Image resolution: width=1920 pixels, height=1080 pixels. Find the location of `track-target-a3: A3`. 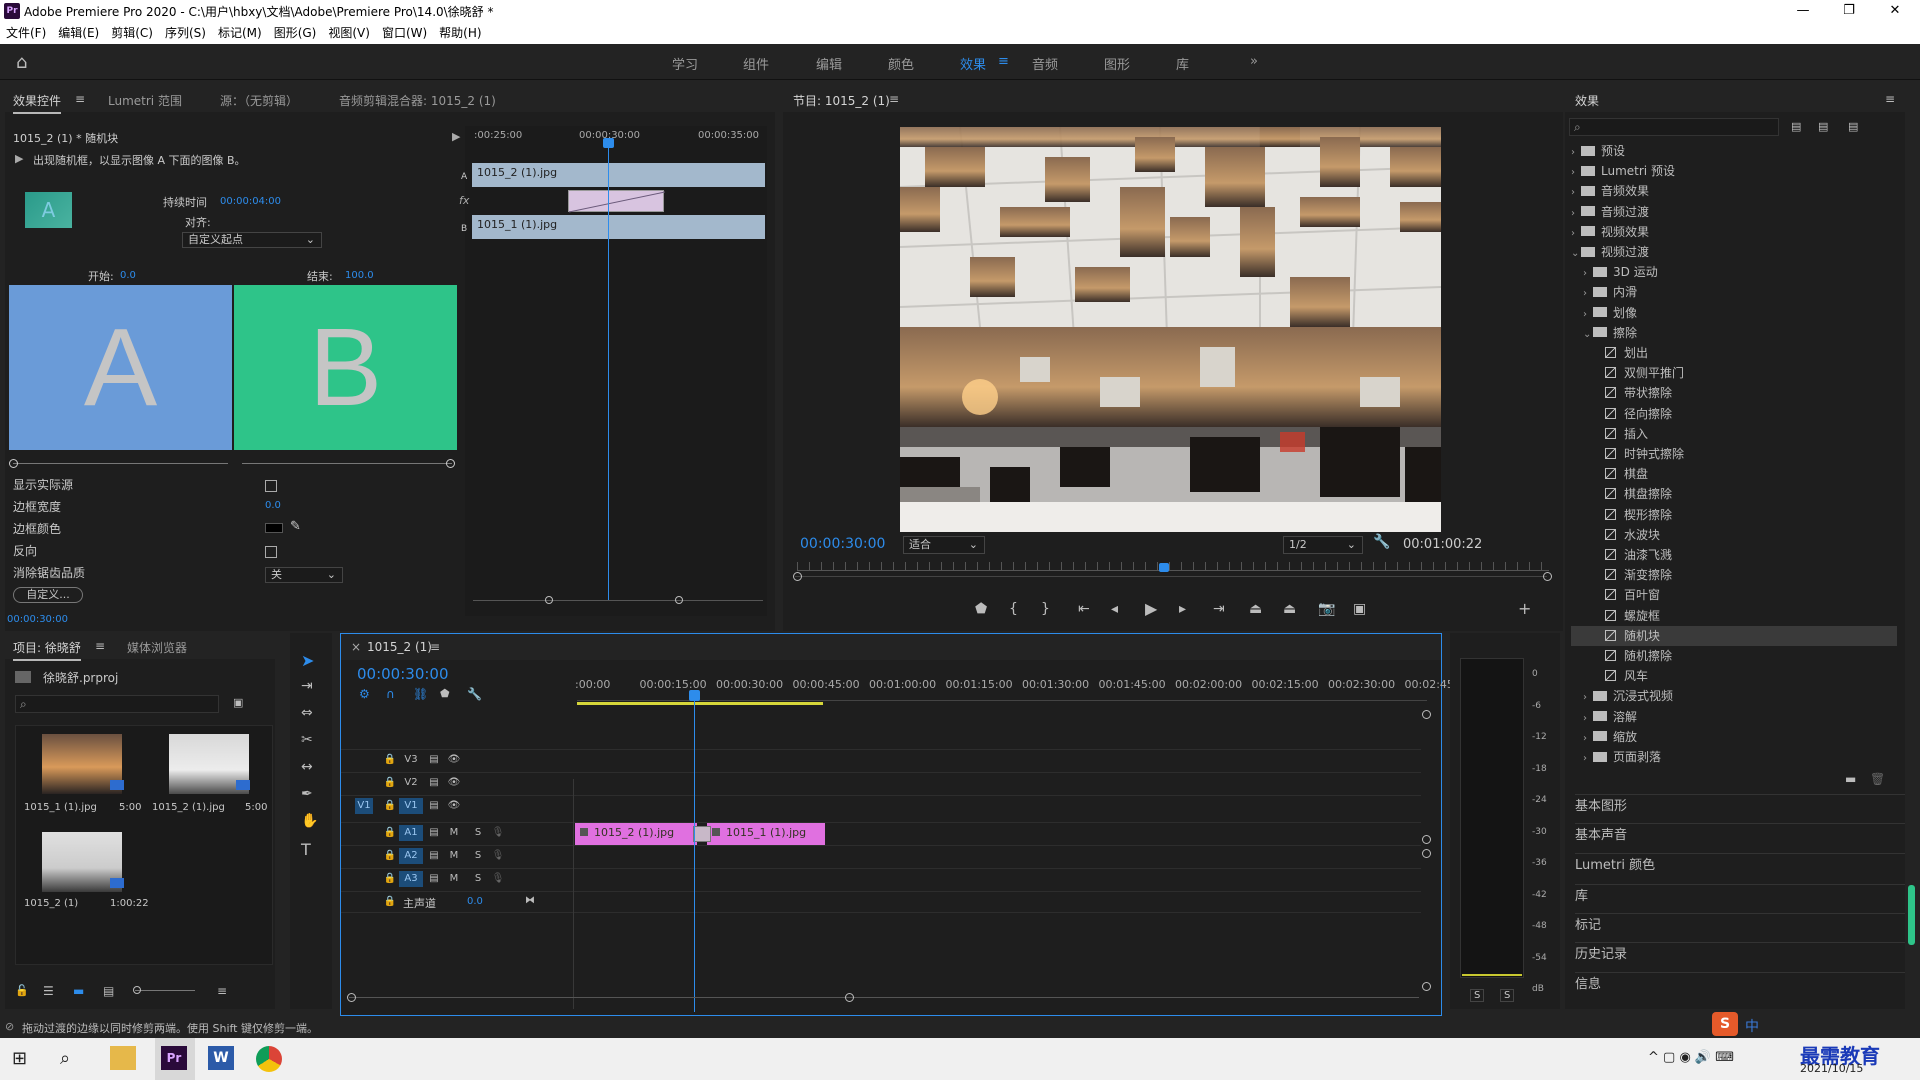

track-target-a3: A3 is located at coordinates (411, 879).